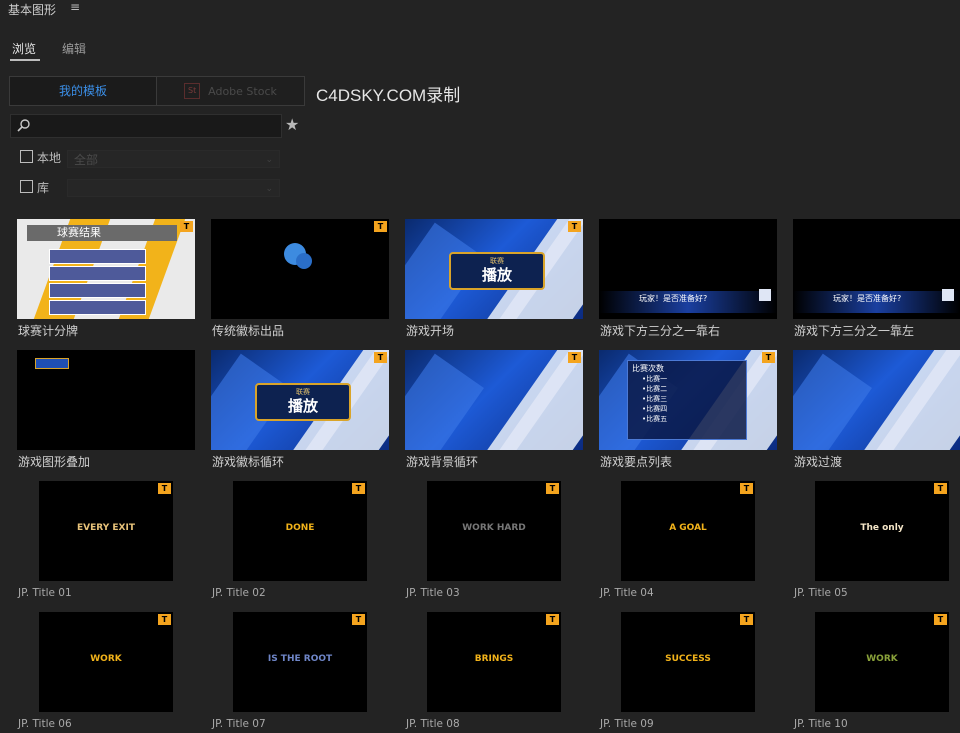  I want to click on watermark-text: C4DSKY.COM录制, so click(388, 95).